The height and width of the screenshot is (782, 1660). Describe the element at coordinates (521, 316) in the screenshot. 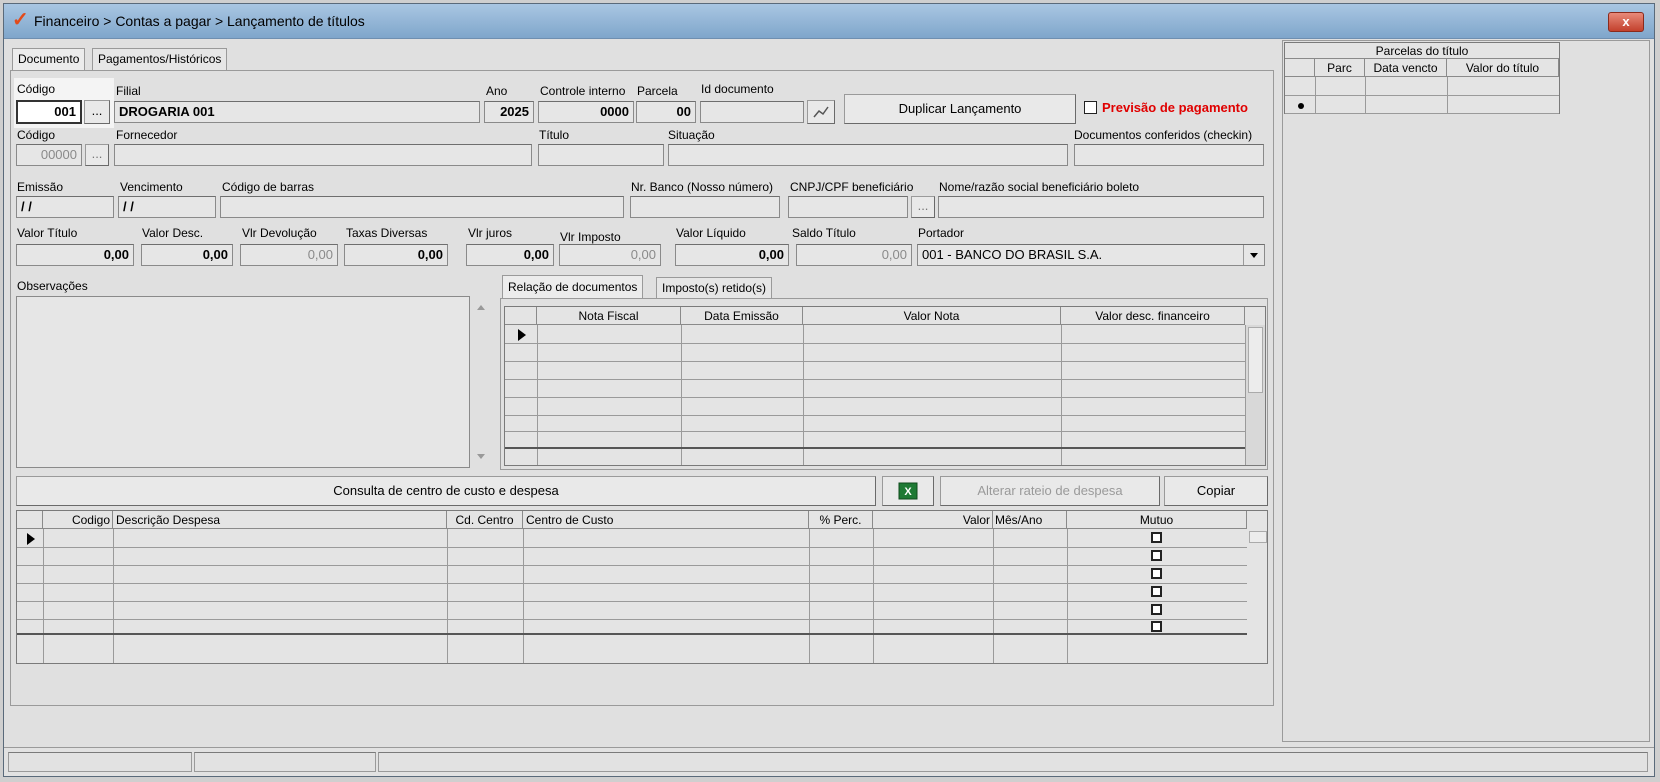

I see `docs-indicator-header` at that location.